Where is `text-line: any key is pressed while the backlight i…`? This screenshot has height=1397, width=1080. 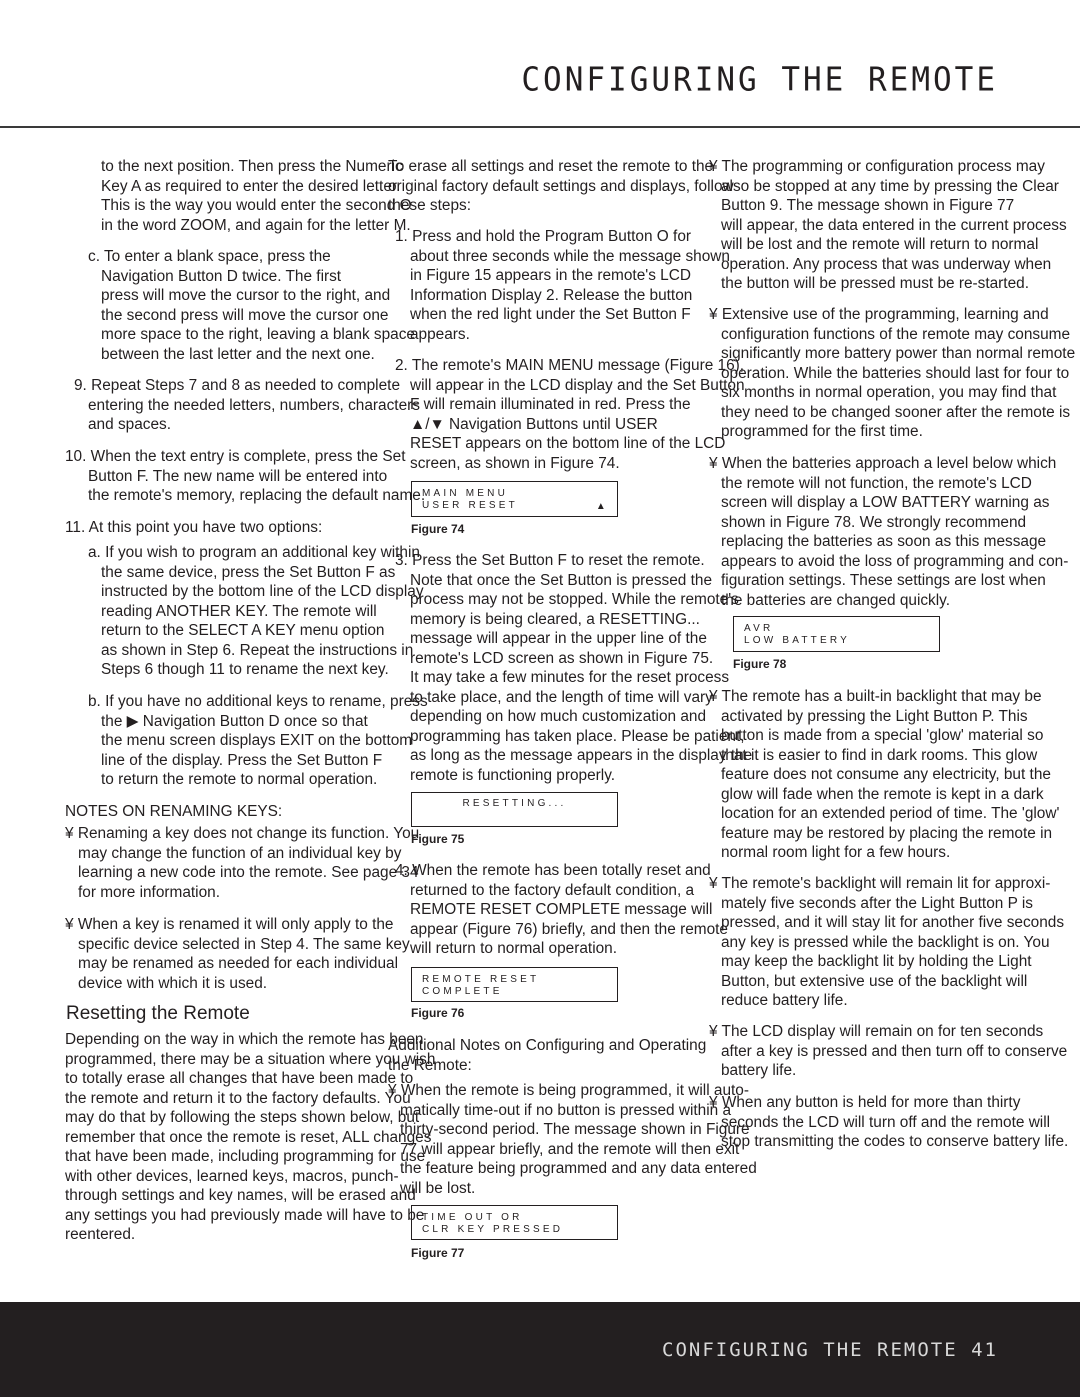 text-line: any key is pressed while the backlight i… is located at coordinates (885, 942).